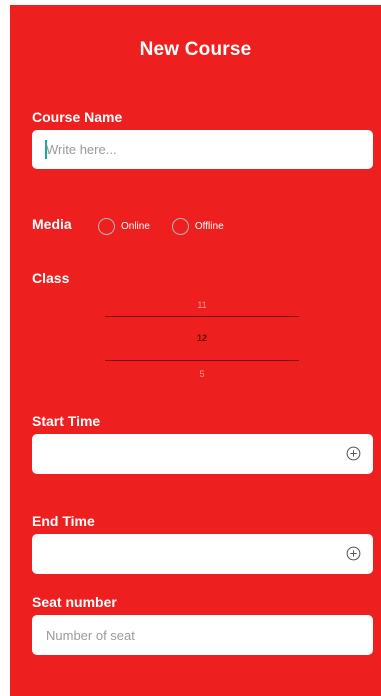 Image resolution: width=381 pixels, height=696 pixels. Describe the element at coordinates (209, 226) in the screenshot. I see `media-option-label: Offline` at that location.